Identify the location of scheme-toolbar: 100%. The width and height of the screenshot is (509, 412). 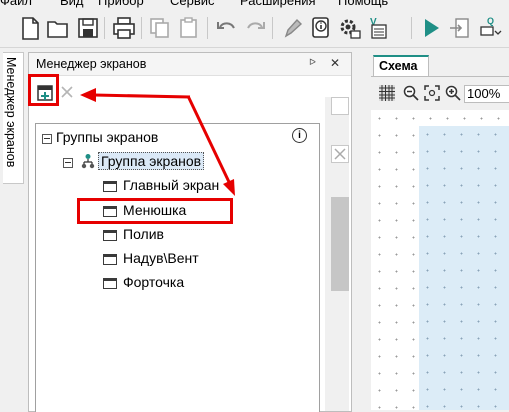
(440, 92).